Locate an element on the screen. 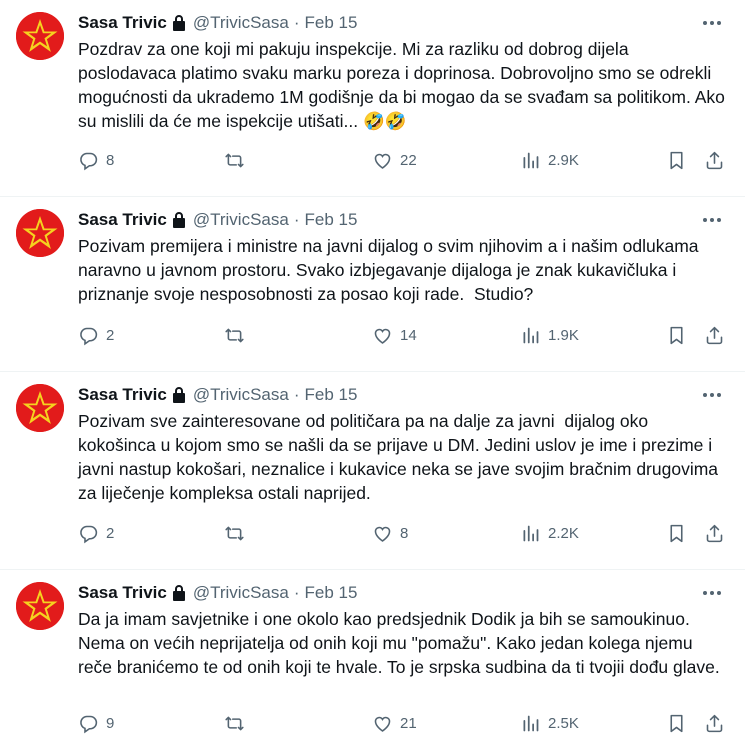  view-count: 1.9K is located at coordinates (563, 335).